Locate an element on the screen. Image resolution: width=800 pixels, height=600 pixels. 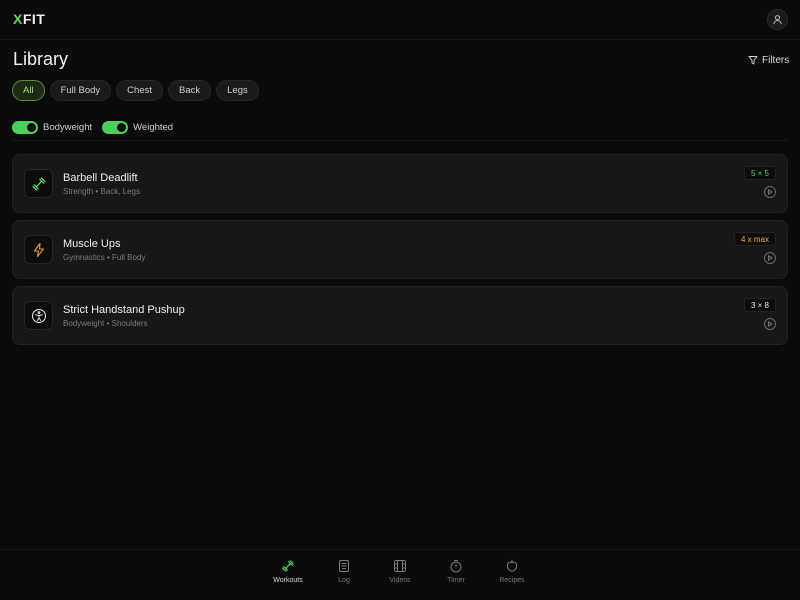
sets-reps-badge: 5 × 5 is located at coordinates (759, 173).